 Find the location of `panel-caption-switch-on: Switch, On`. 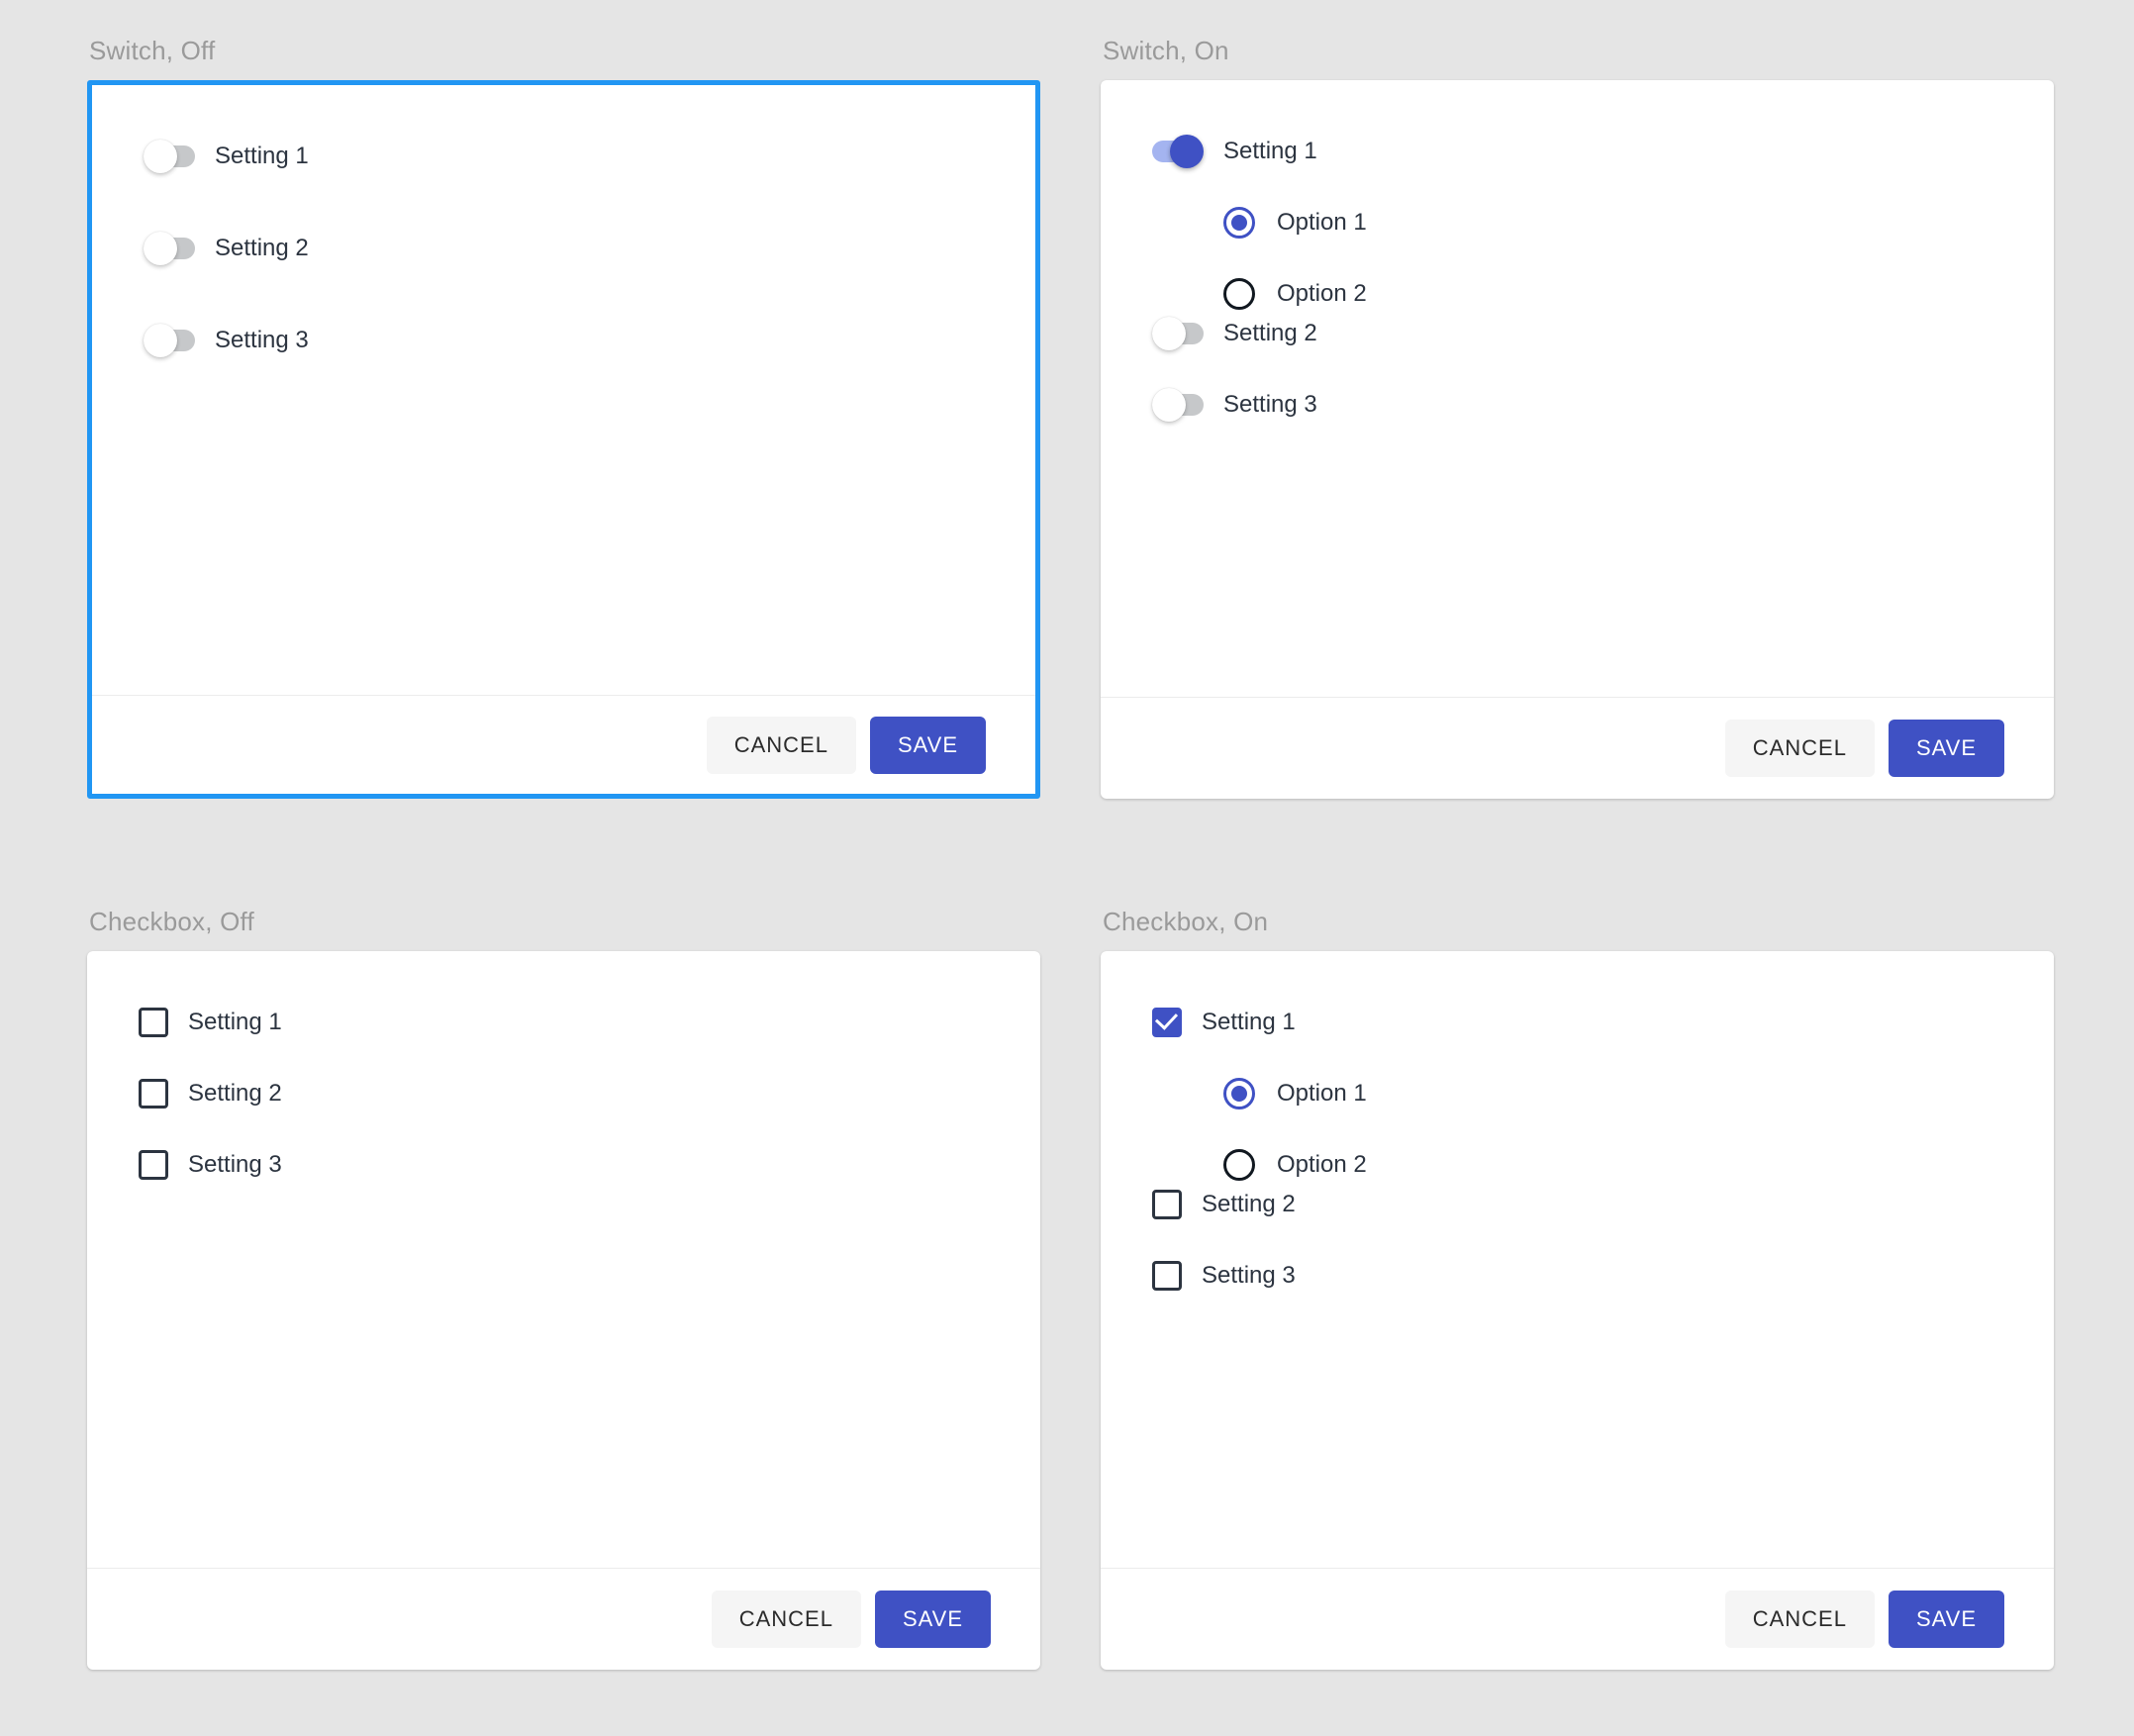

panel-caption-switch-on: Switch, On is located at coordinates (1166, 50).